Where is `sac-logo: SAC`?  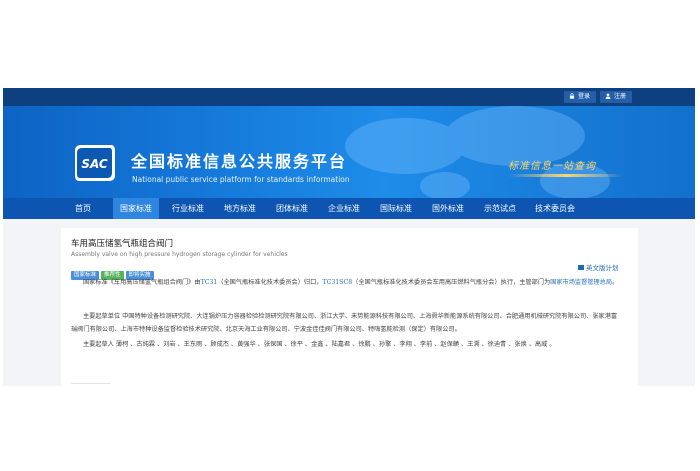 sac-logo: SAC is located at coordinates (94, 163).